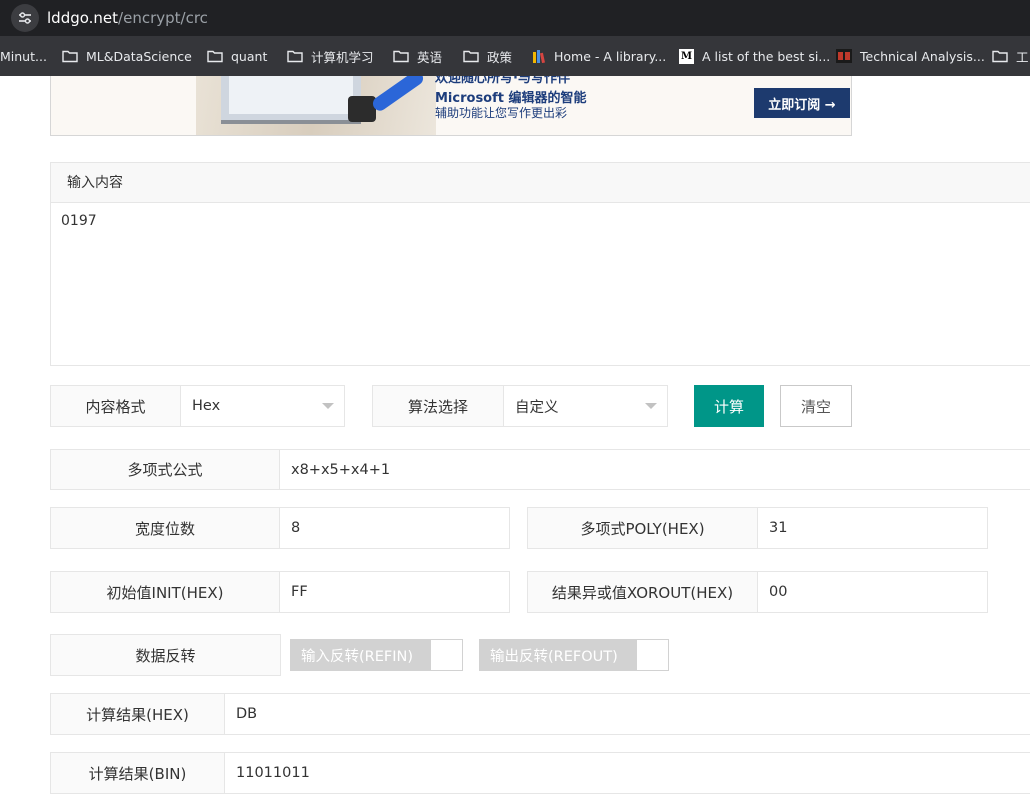 The image size is (1030, 802). Describe the element at coordinates (655, 469) in the screenshot. I see `polynomial-input: x8+x5+x4+1` at that location.